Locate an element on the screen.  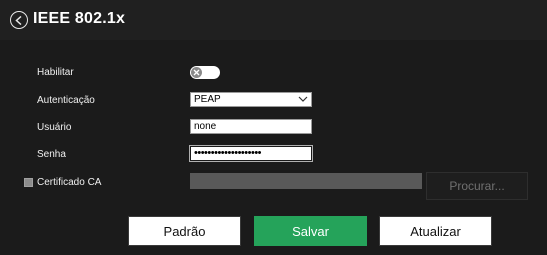
enable-label: Habilitar is located at coordinates (55, 72).